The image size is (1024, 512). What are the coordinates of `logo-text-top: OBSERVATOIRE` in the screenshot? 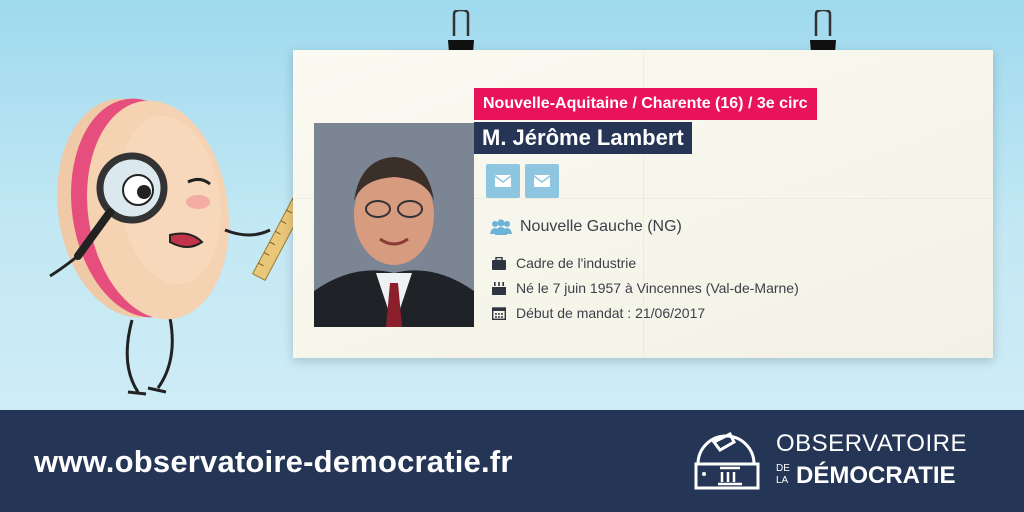 It's located at (871, 443).